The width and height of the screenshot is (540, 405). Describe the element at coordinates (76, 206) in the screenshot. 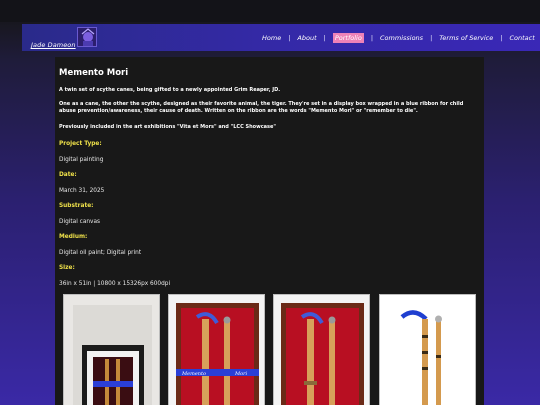

I see `substrate-label: Substrate:` at that location.